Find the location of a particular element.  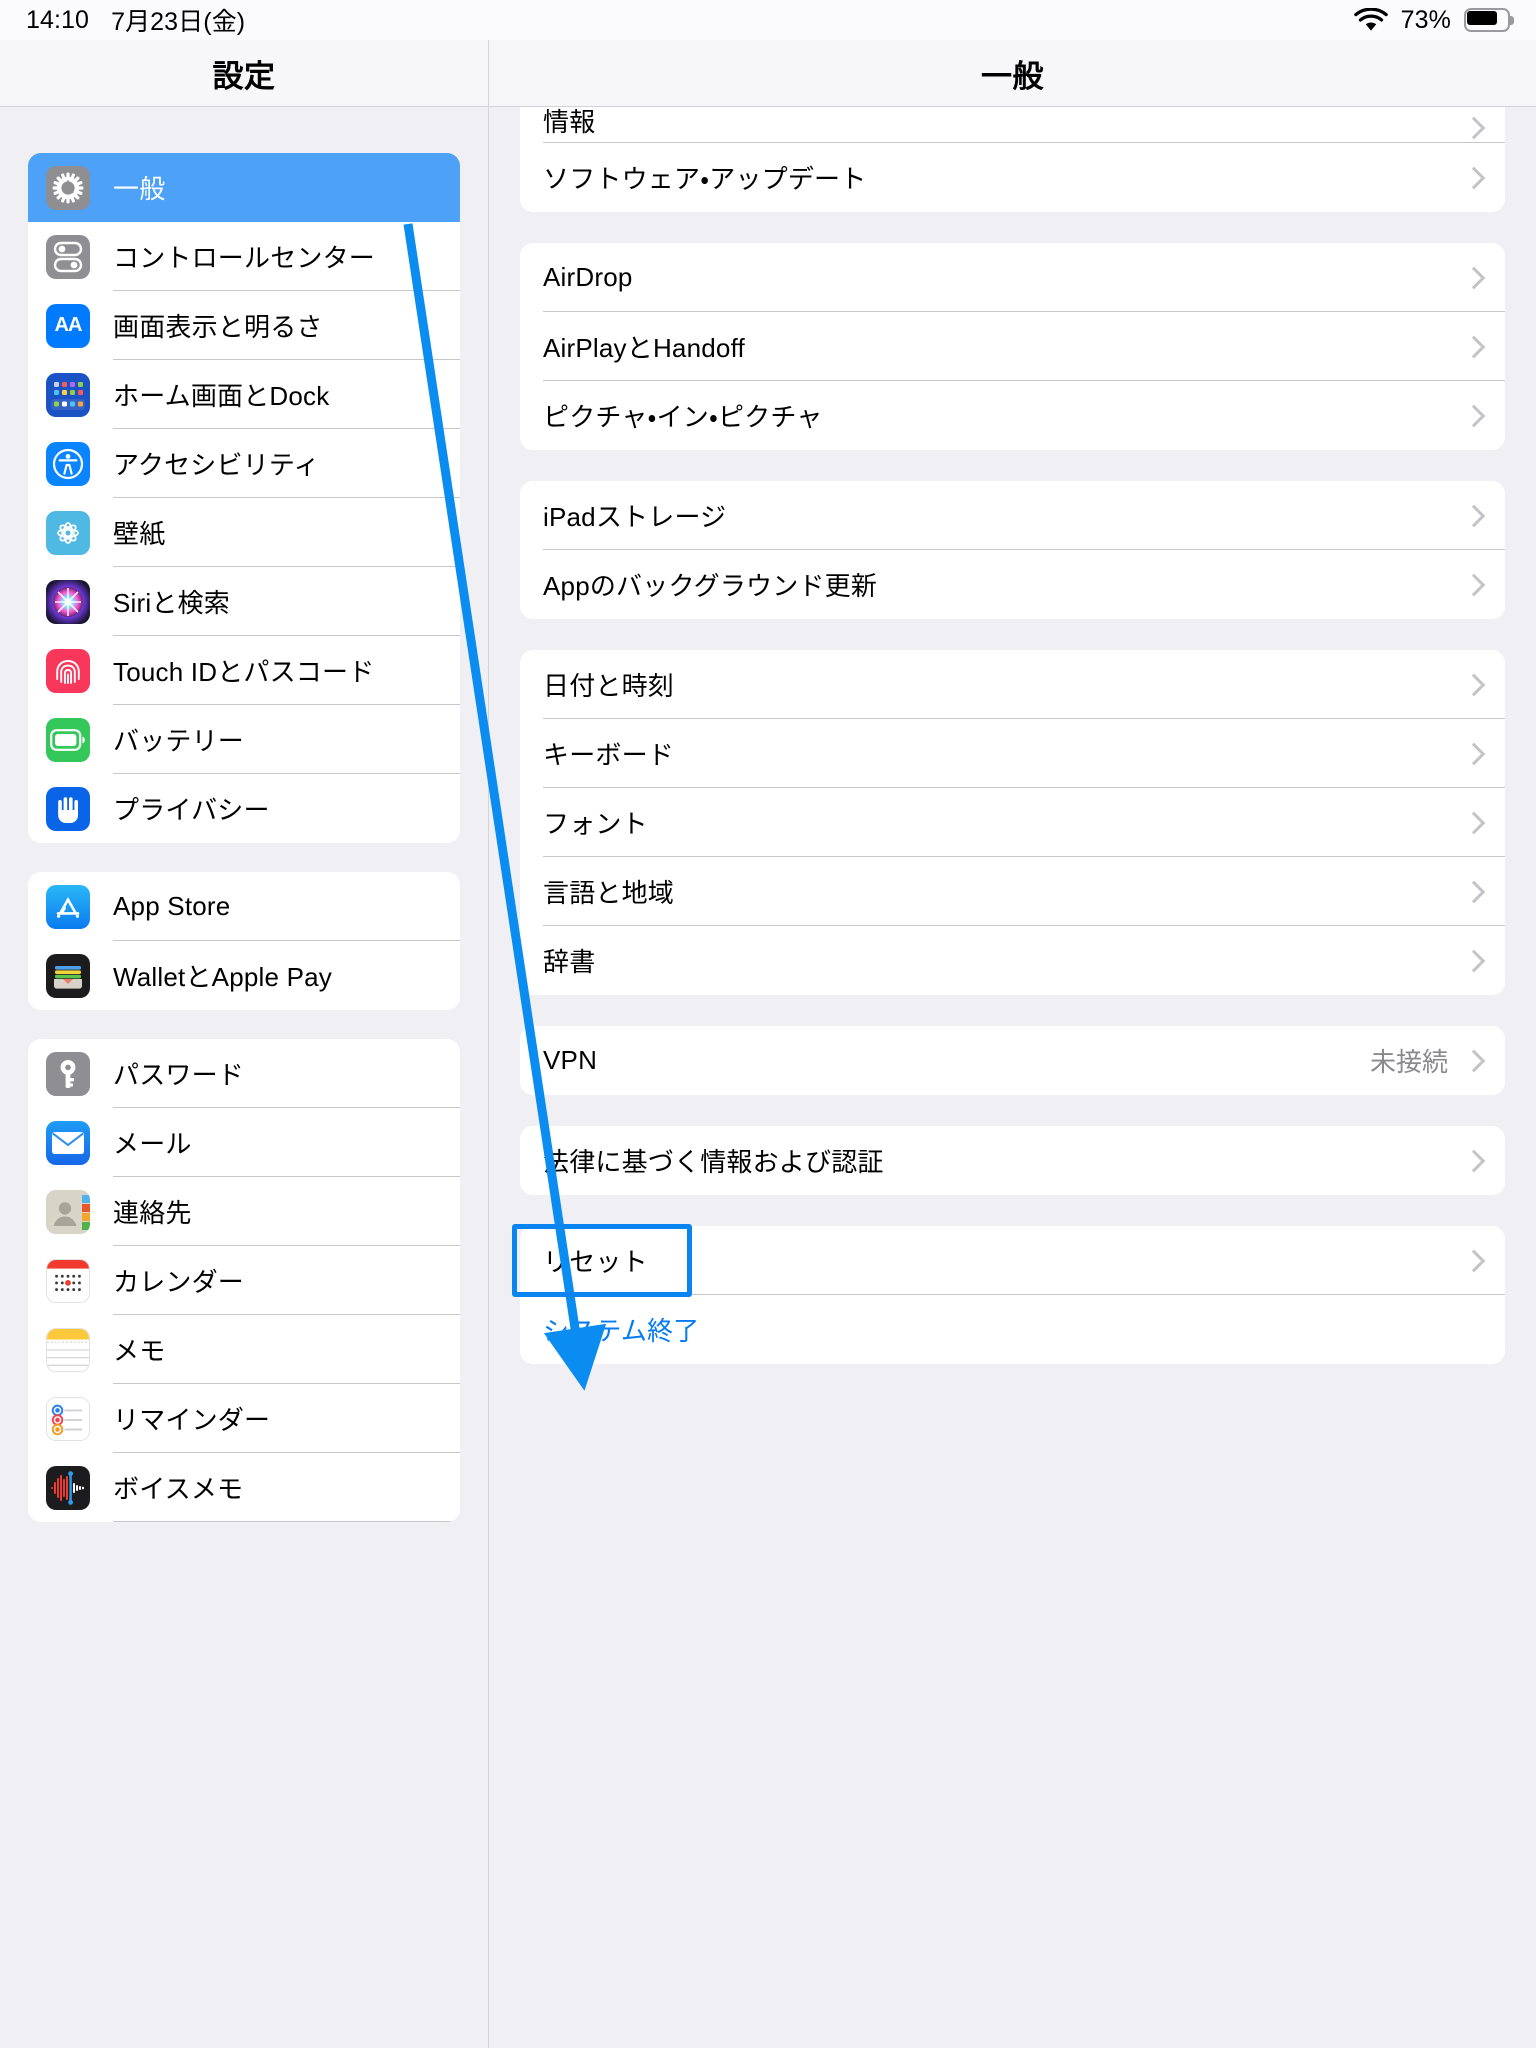

sidebar-item-touch-id-passcode: Touch IDとパスコード is located at coordinates (244, 670).